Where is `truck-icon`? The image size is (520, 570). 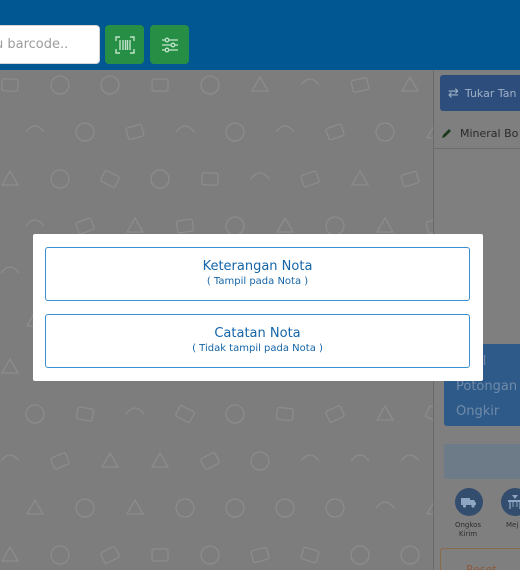 truck-icon is located at coordinates (468, 503).